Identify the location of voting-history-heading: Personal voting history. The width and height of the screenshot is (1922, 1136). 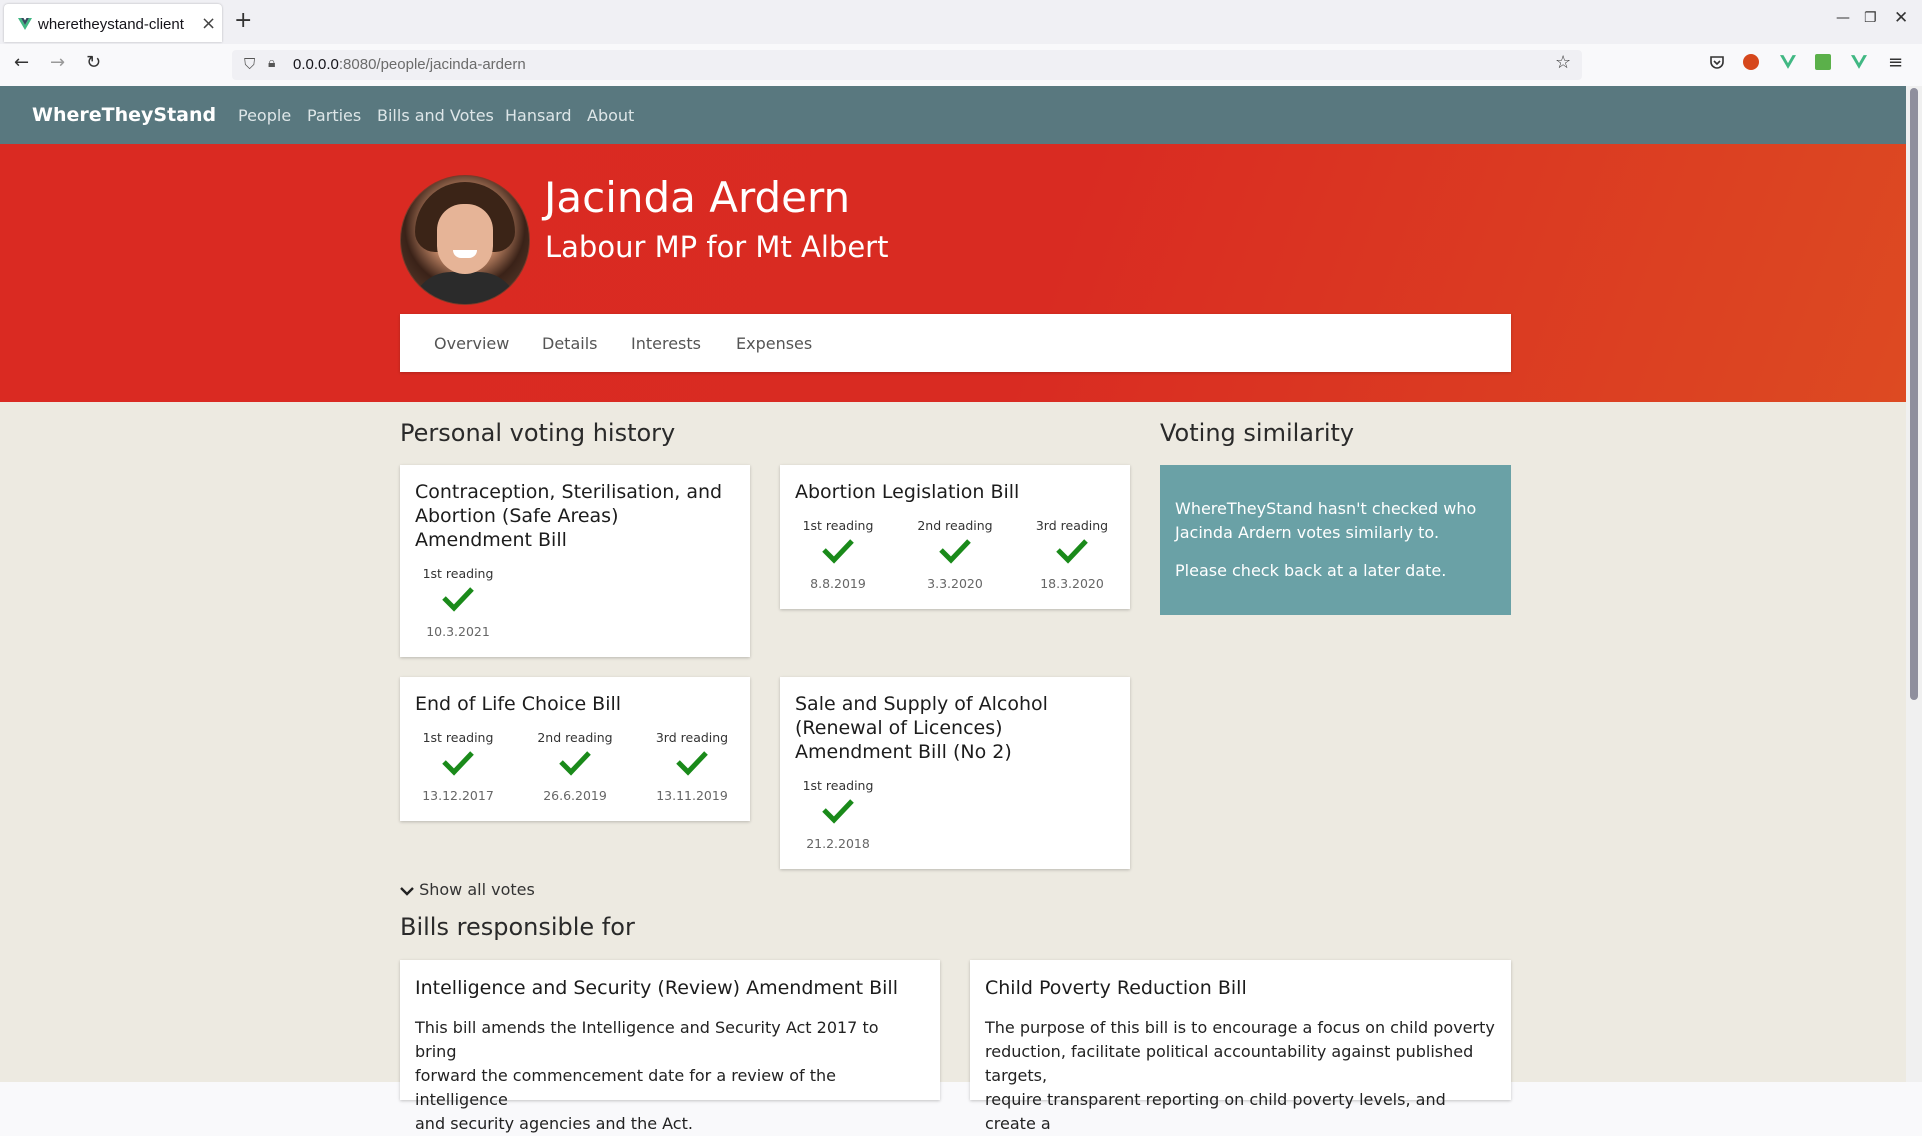
(538, 433).